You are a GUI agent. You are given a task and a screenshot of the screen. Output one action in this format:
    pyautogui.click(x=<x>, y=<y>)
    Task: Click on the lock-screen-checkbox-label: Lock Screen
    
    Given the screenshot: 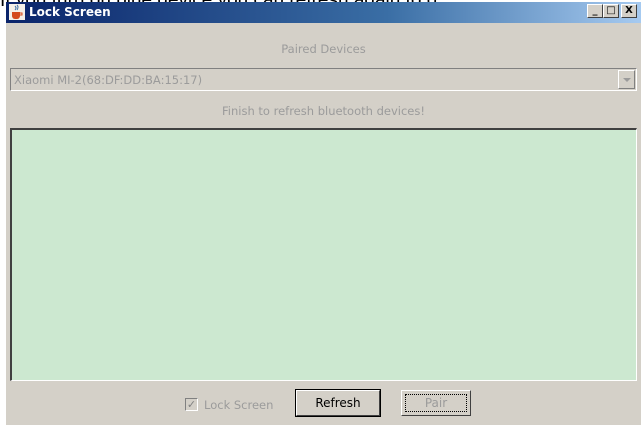 What is the action you would take?
    pyautogui.click(x=239, y=405)
    